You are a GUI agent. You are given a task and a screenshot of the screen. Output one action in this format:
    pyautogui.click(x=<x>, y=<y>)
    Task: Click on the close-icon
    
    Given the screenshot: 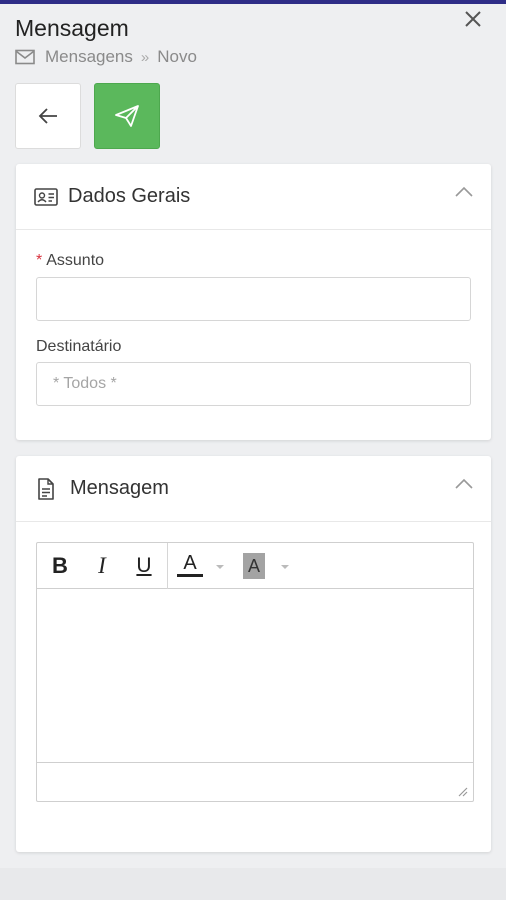 What is the action you would take?
    pyautogui.click(x=473, y=19)
    